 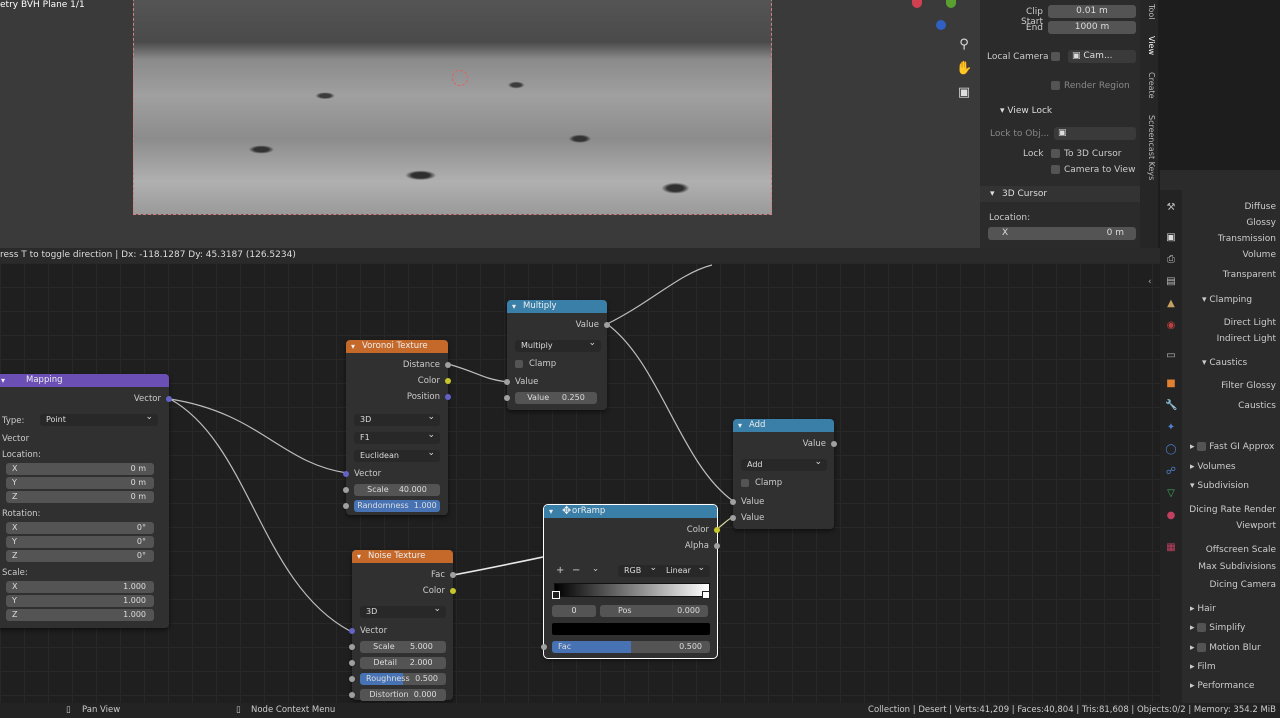 I want to click on ramp-stop-white, so click(x=706, y=595).